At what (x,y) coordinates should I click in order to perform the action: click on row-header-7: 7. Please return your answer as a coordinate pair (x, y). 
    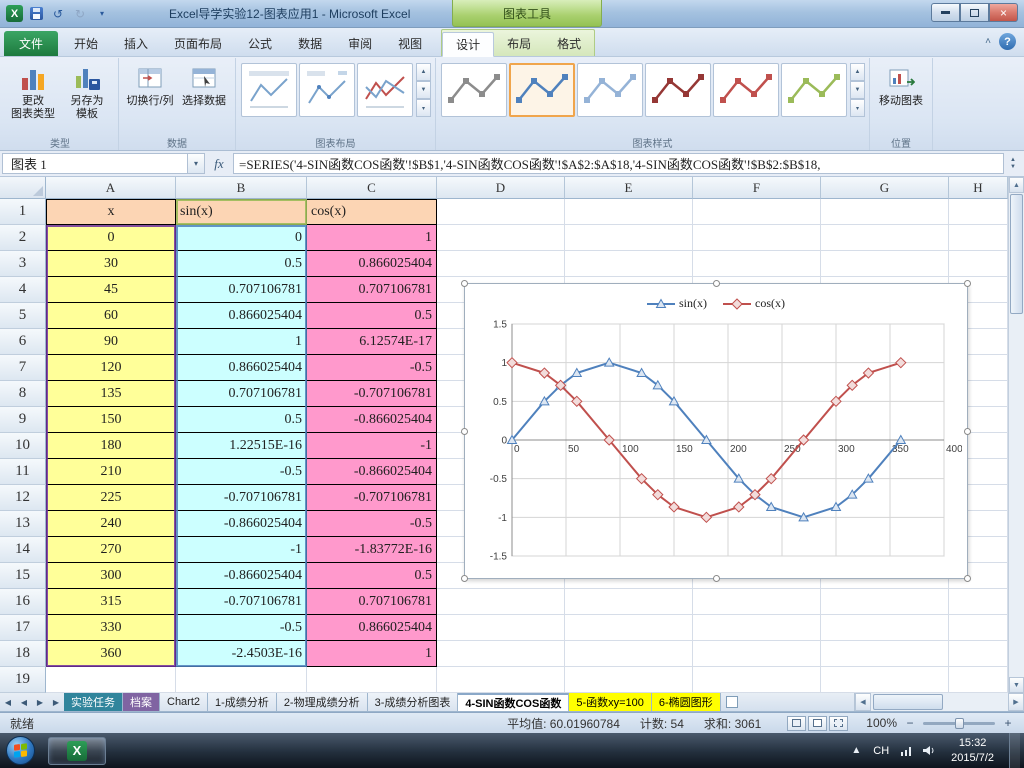
    Looking at the image, I should click on (23, 368).